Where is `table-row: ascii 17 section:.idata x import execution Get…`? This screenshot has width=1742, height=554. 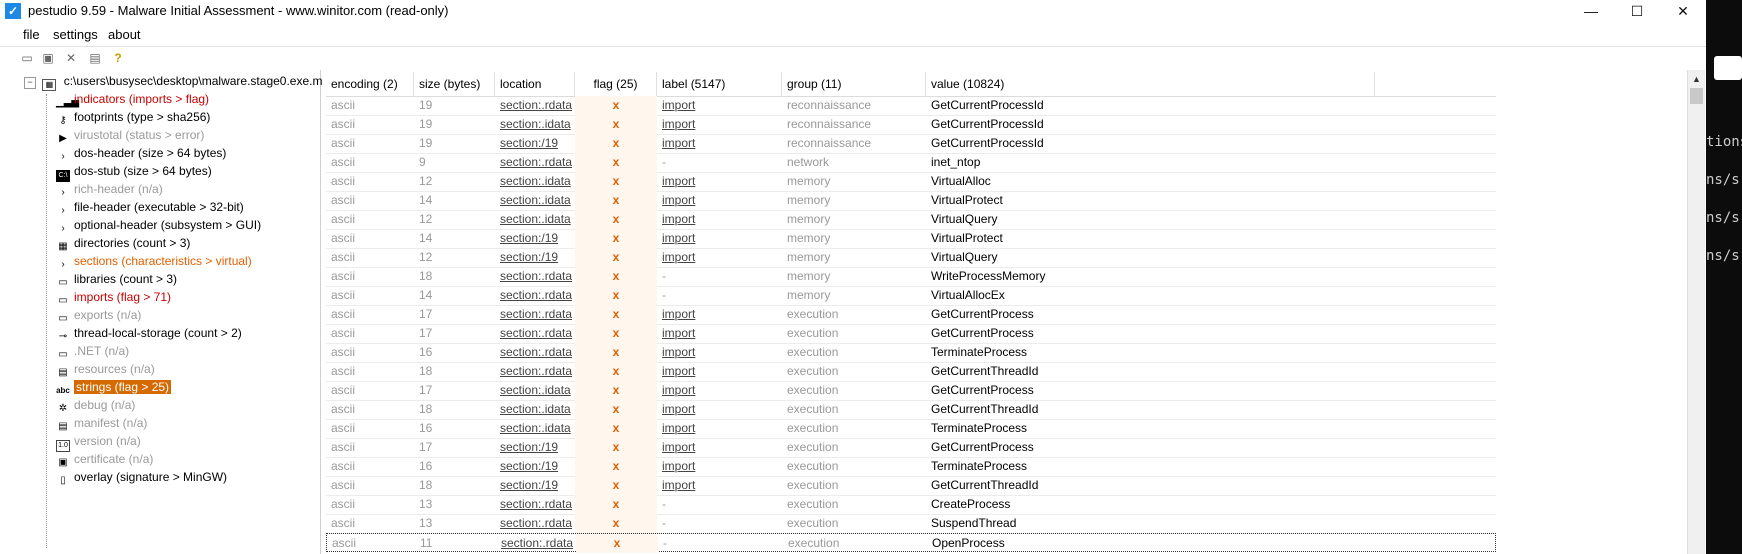 table-row: ascii 17 section:.idata x import execution Get… is located at coordinates (911, 391).